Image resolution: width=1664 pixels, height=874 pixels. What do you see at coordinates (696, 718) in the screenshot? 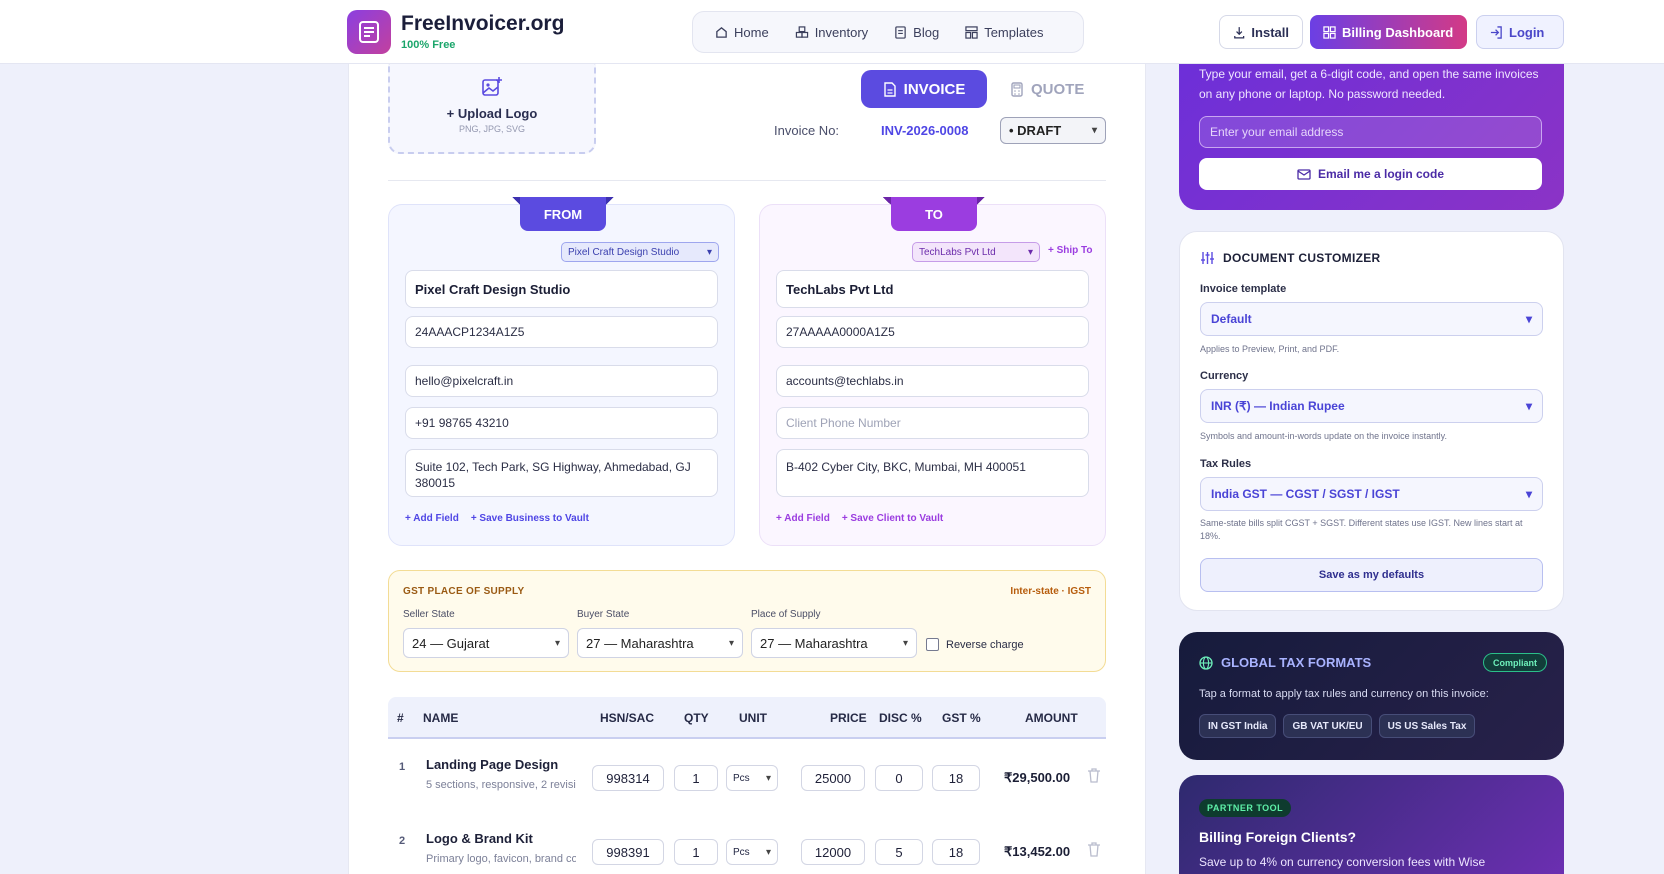
I see `col-qty: QTY` at bounding box center [696, 718].